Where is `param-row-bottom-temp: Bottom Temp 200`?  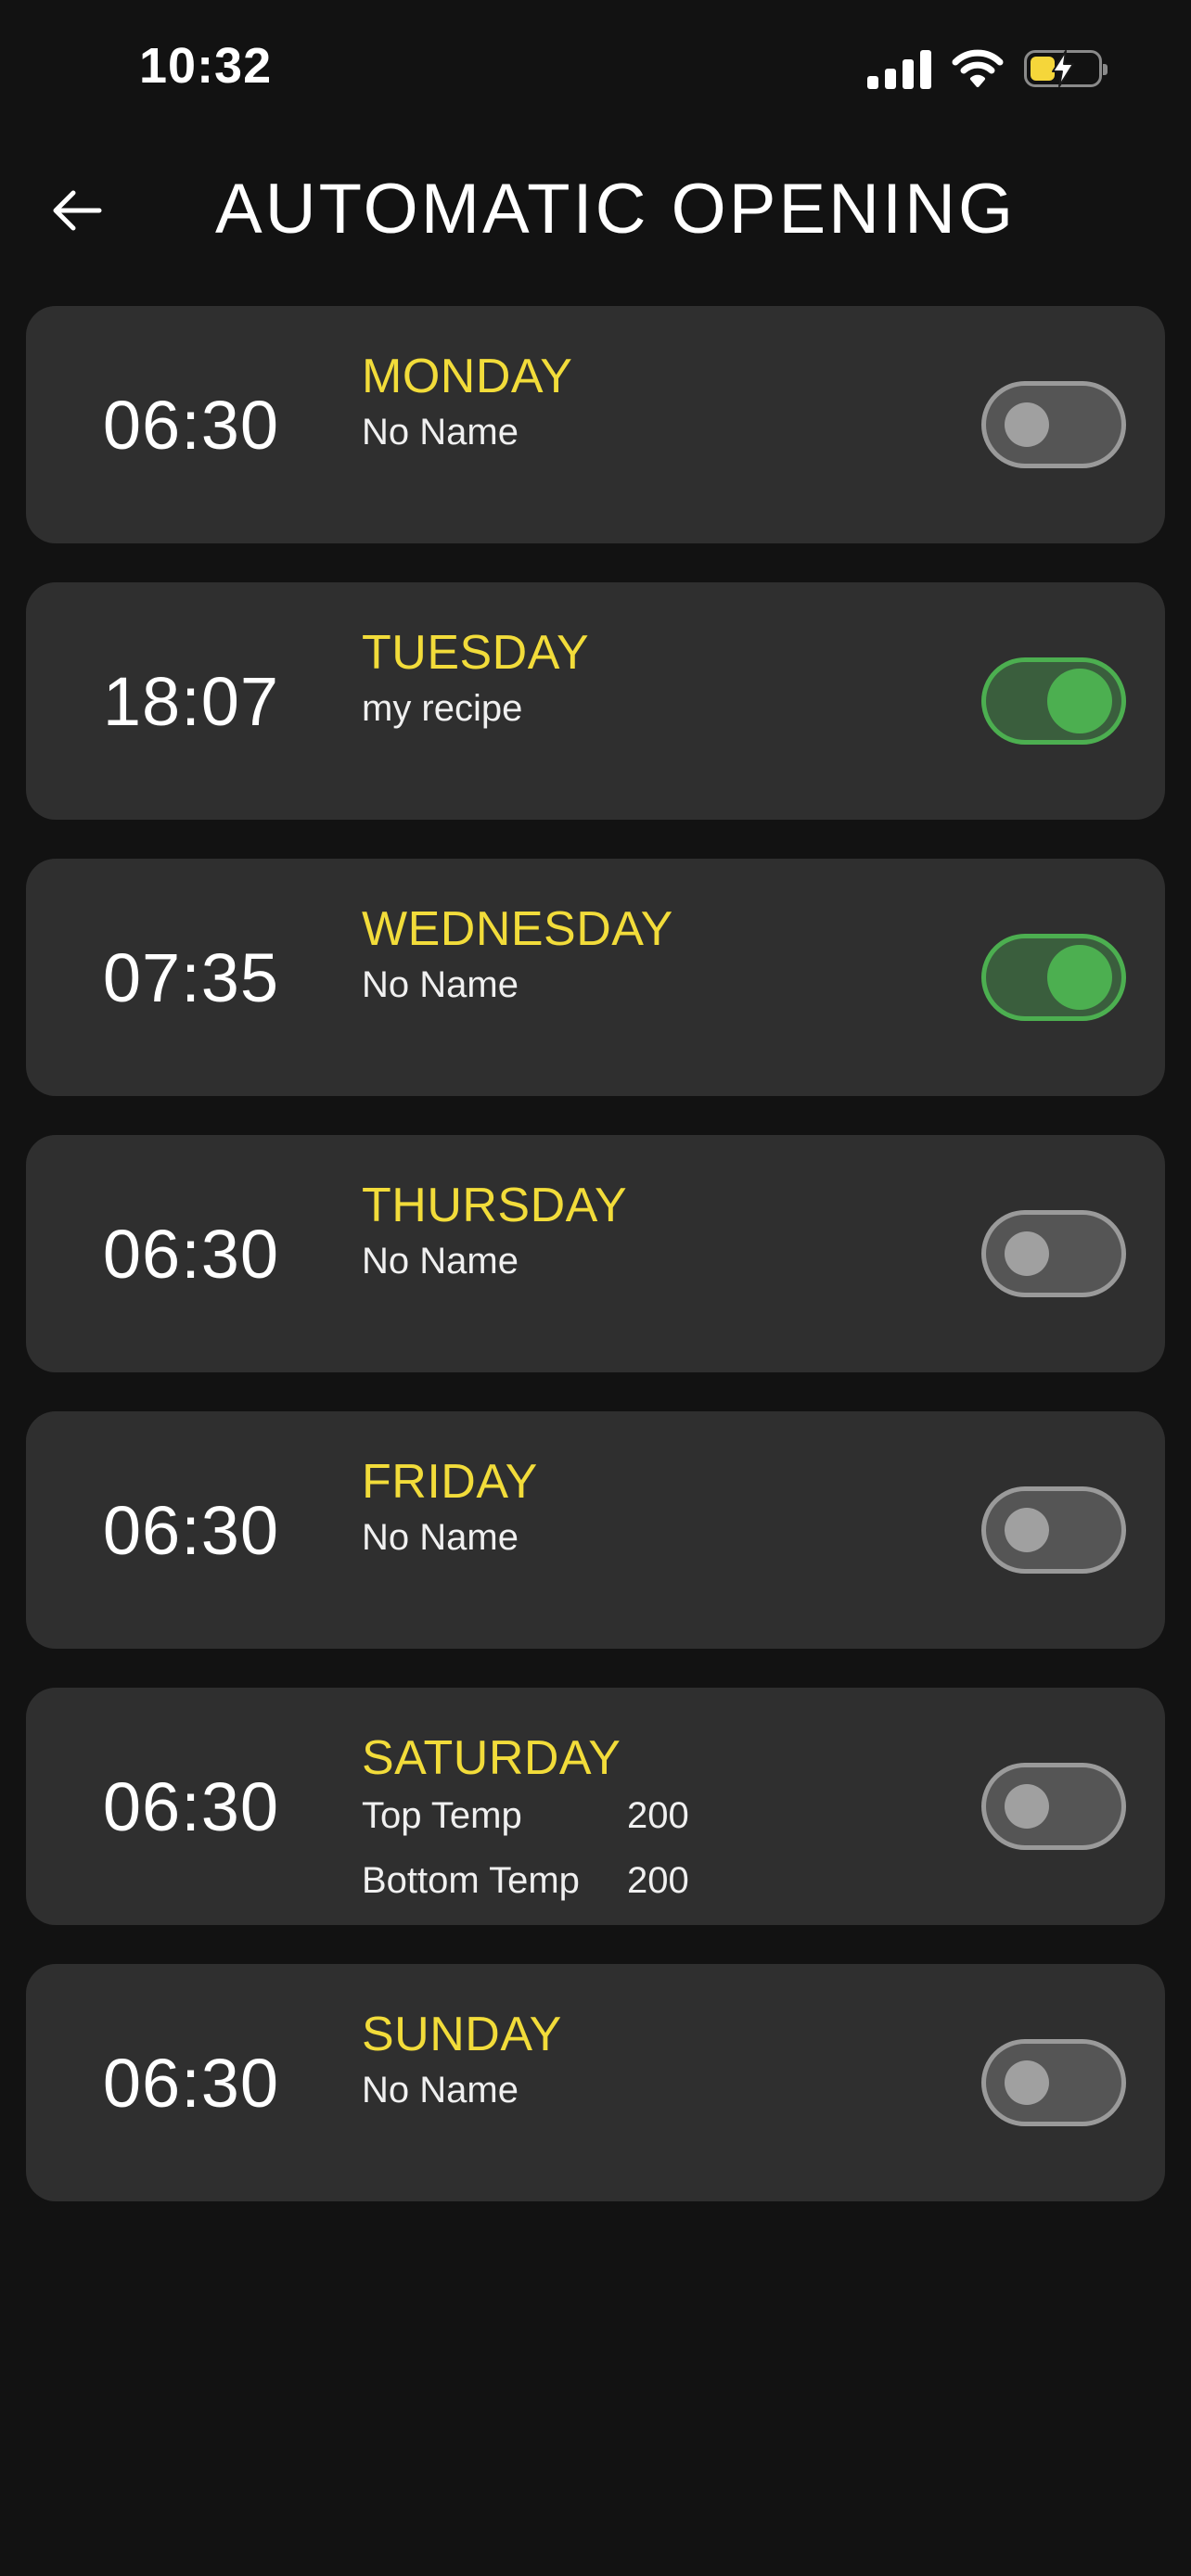
param-row-bottom-temp: Bottom Temp 200 is located at coordinates (652, 1880).